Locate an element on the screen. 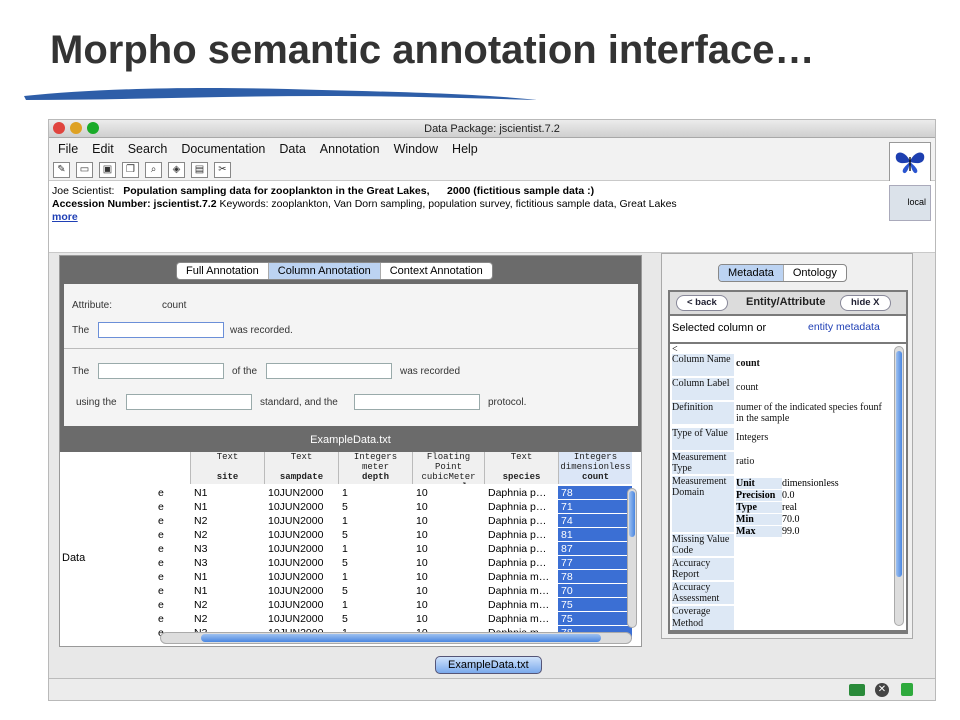 Image resolution: width=960 pixels, height=720 pixels. tab-ontology: Ontology is located at coordinates (815, 273).